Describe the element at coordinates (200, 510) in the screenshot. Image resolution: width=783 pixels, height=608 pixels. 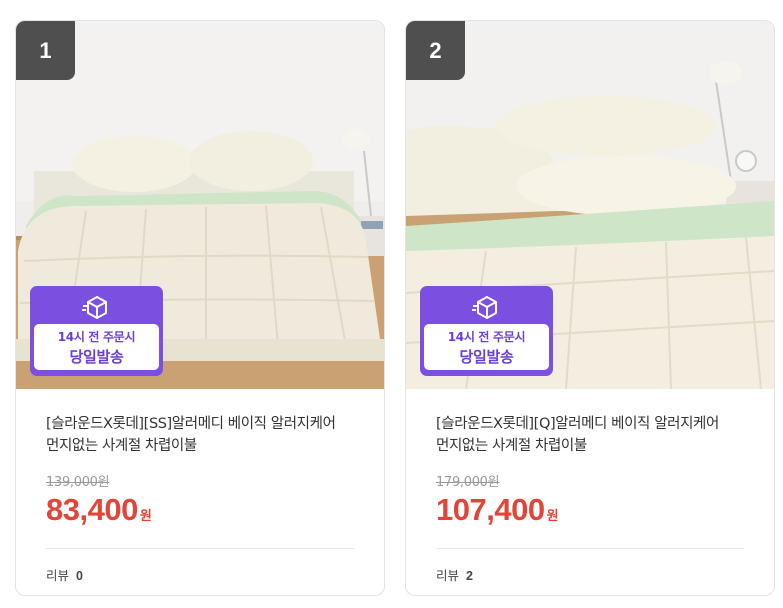
I see `sale-price-row: 83,400 원` at that location.